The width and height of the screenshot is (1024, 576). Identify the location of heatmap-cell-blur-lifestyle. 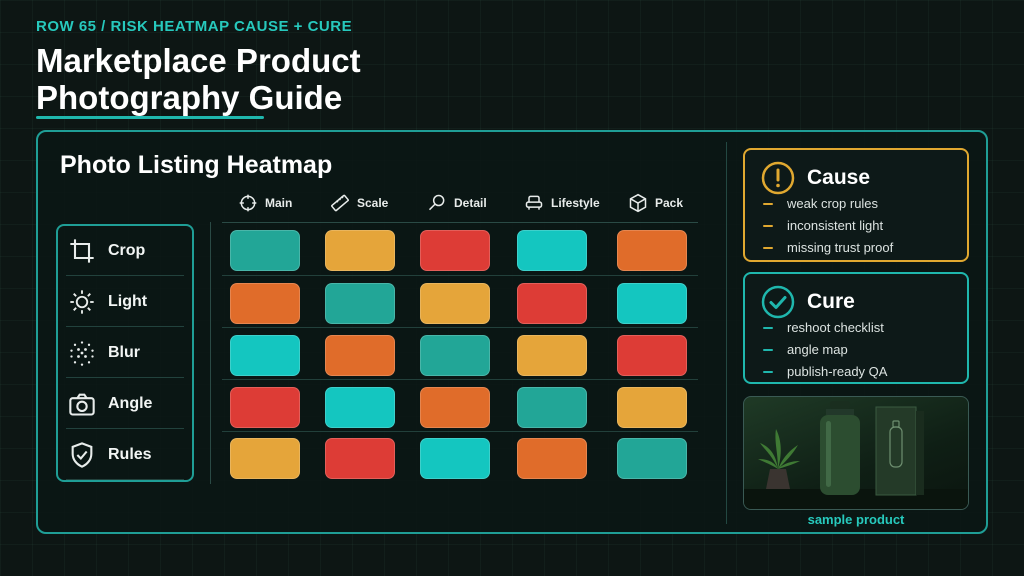
(552, 355).